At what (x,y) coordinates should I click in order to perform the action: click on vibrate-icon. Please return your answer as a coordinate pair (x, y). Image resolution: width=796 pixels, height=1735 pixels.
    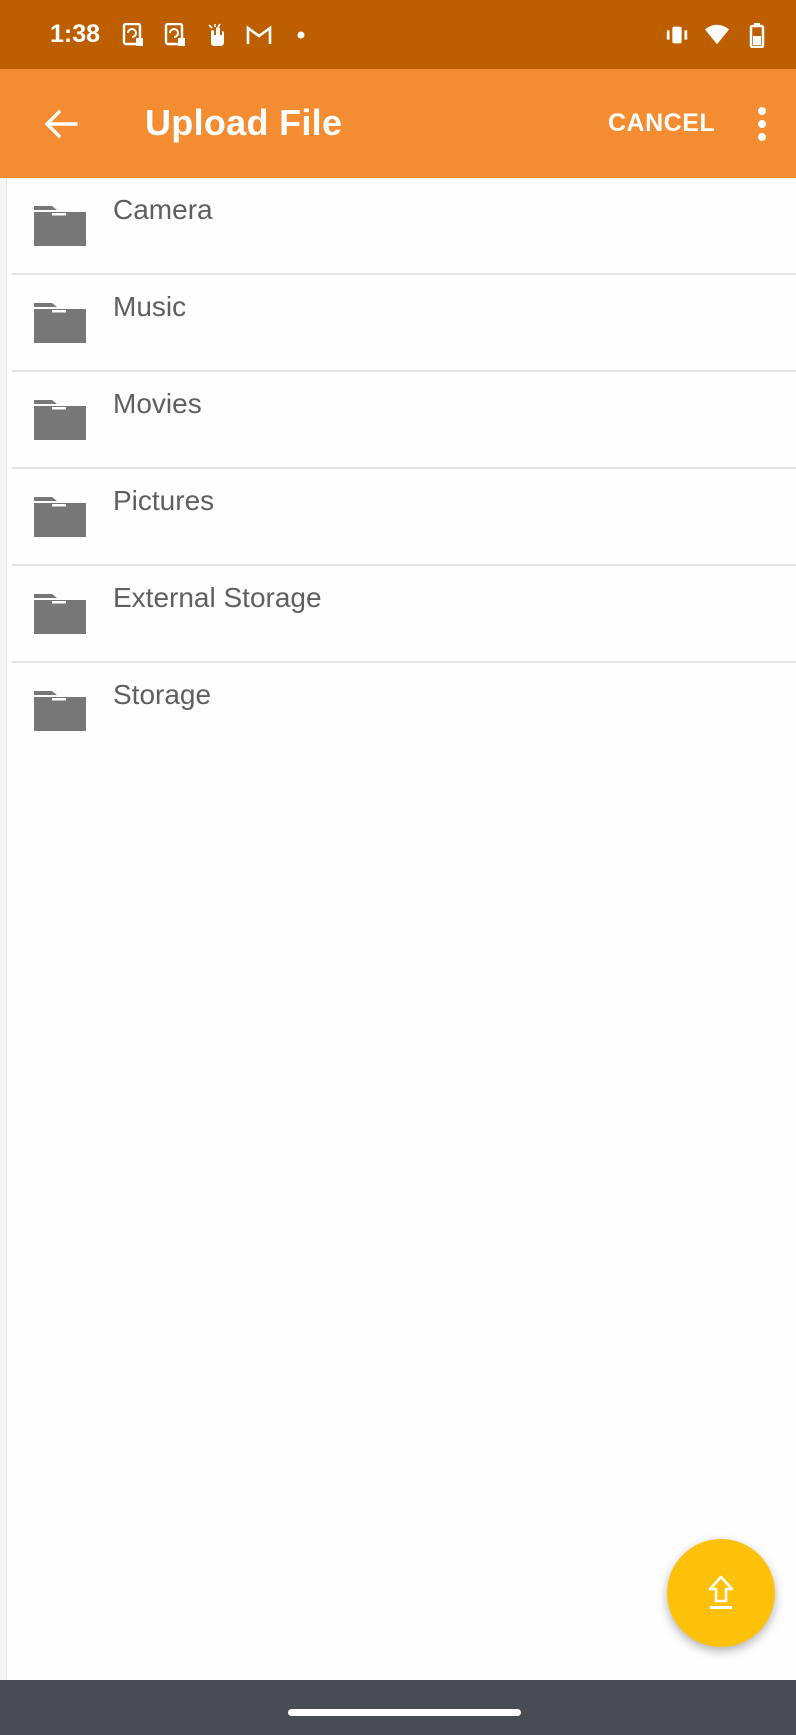
    Looking at the image, I should click on (677, 35).